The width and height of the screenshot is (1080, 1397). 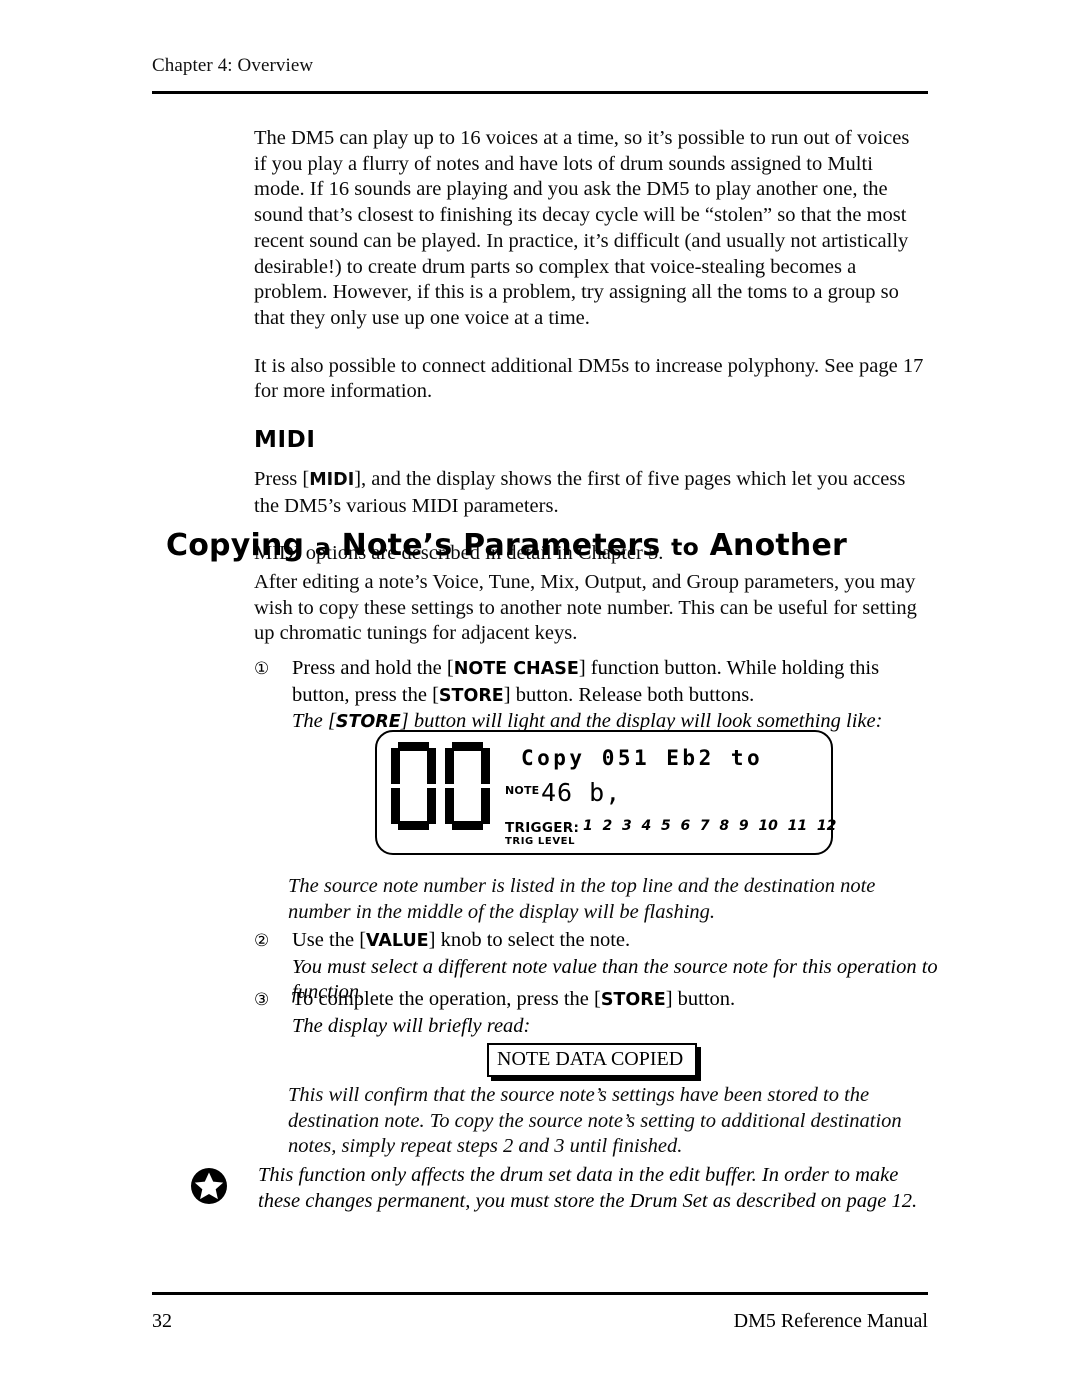 What do you see at coordinates (235, 545) in the screenshot?
I see `heading-word-0: Copying` at bounding box center [235, 545].